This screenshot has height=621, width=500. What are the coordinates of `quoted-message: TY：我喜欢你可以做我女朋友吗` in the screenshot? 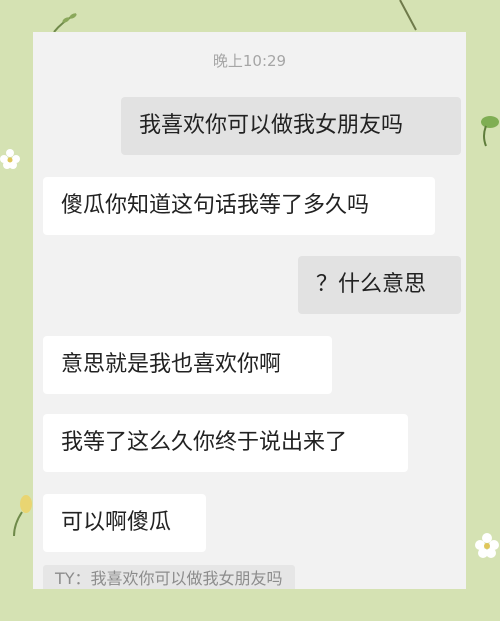 It's located at (169, 577).